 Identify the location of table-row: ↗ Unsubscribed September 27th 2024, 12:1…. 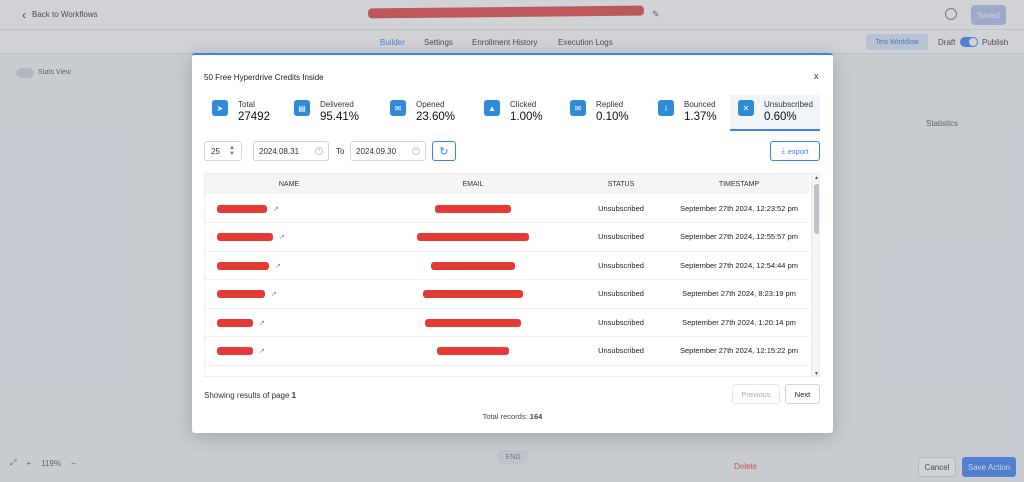
(507, 371).